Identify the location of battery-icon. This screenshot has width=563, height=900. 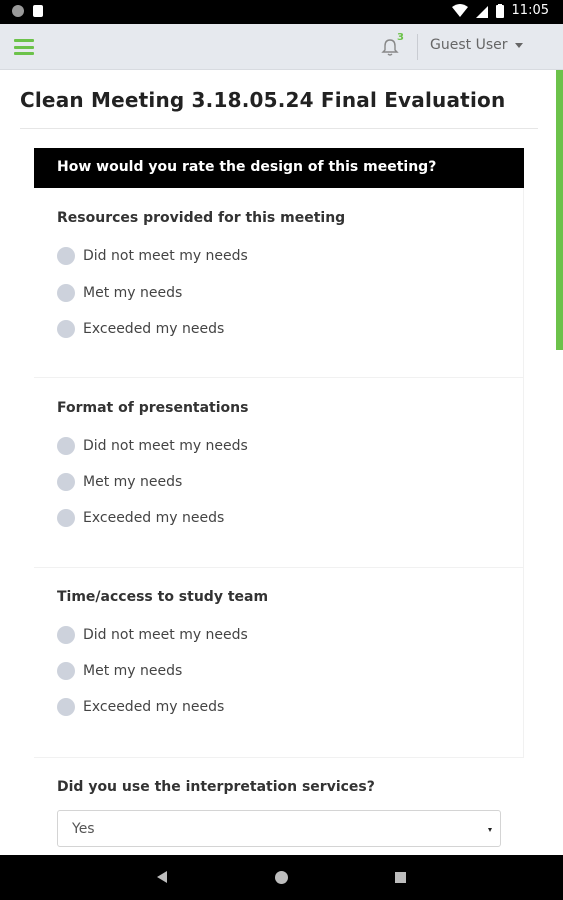
(499, 10).